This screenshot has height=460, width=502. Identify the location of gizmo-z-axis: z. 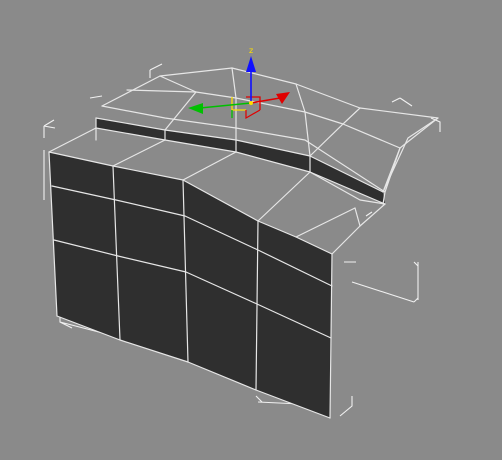
(251, 74).